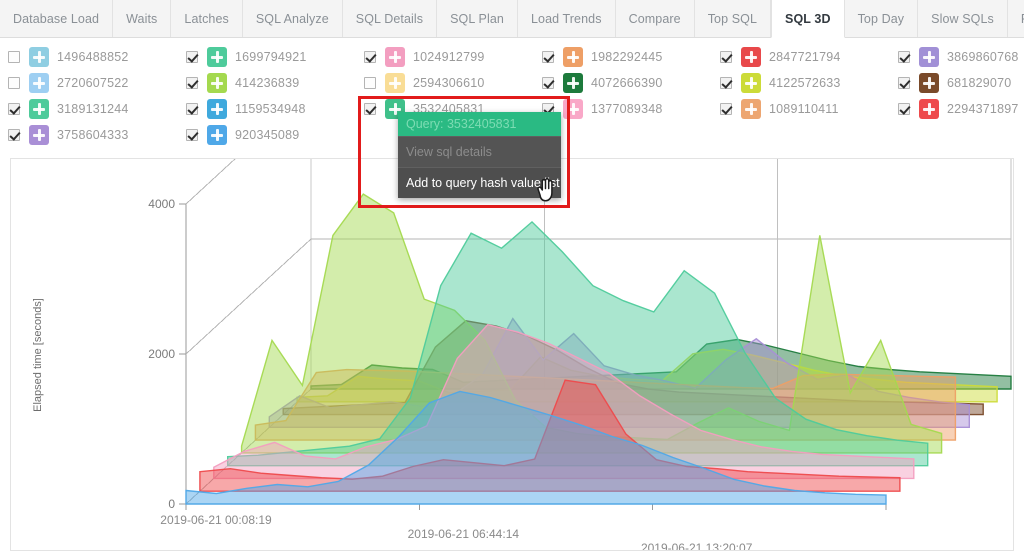 This screenshot has width=1024, height=559. I want to click on legend-item: 1699794921, so click(267, 57).